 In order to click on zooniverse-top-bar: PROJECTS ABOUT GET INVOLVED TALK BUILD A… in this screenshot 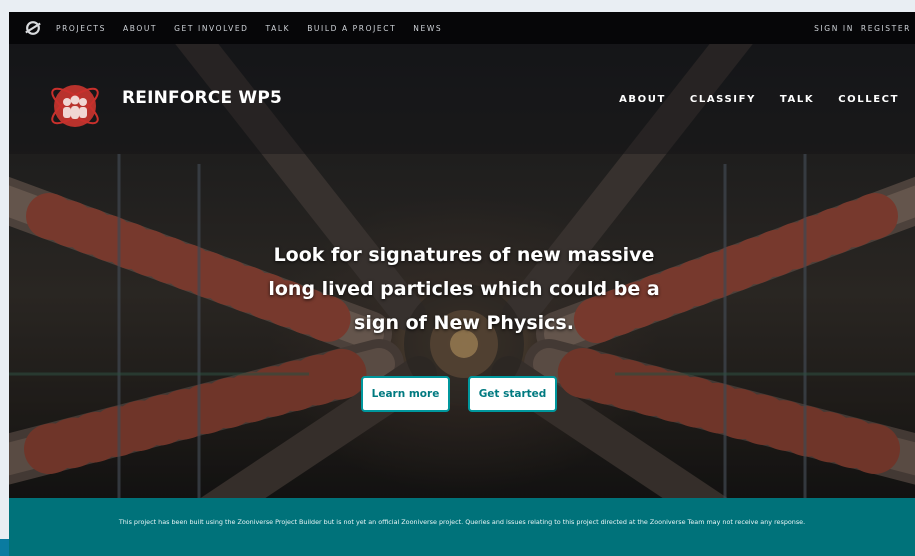, I will do `click(462, 28)`.